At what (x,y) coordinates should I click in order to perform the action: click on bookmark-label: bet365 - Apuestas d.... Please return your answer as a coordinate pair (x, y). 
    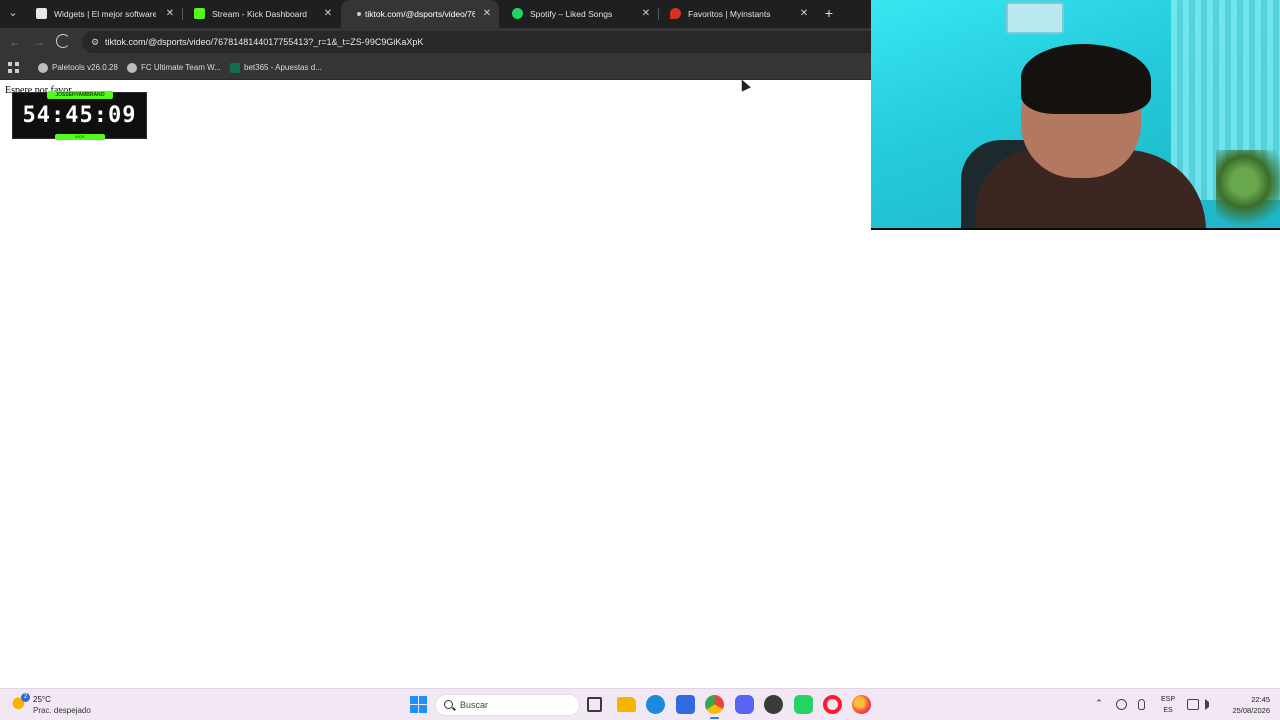
    Looking at the image, I should click on (283, 67).